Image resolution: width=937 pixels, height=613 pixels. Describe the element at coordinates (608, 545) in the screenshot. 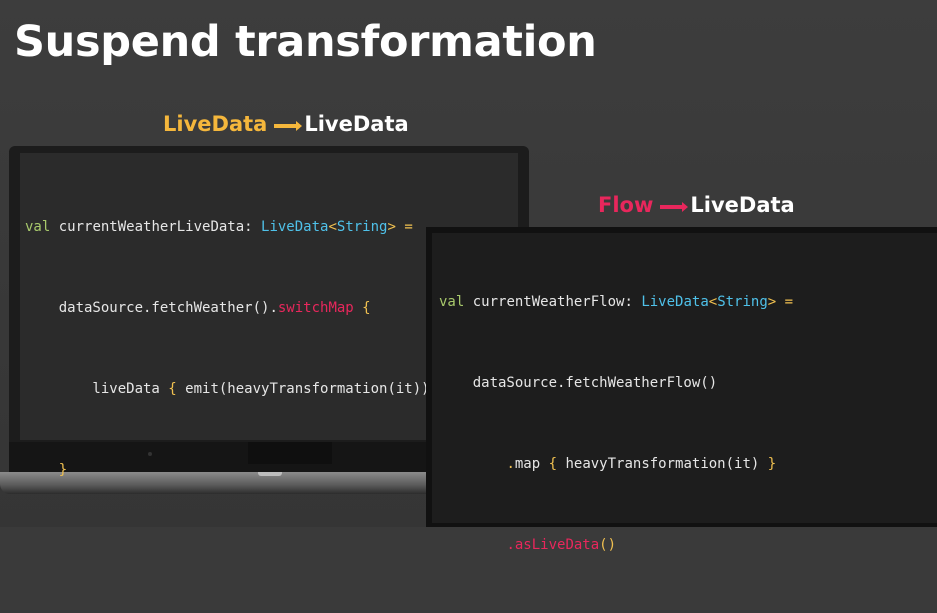

I see `code-bracket: ()` at that location.